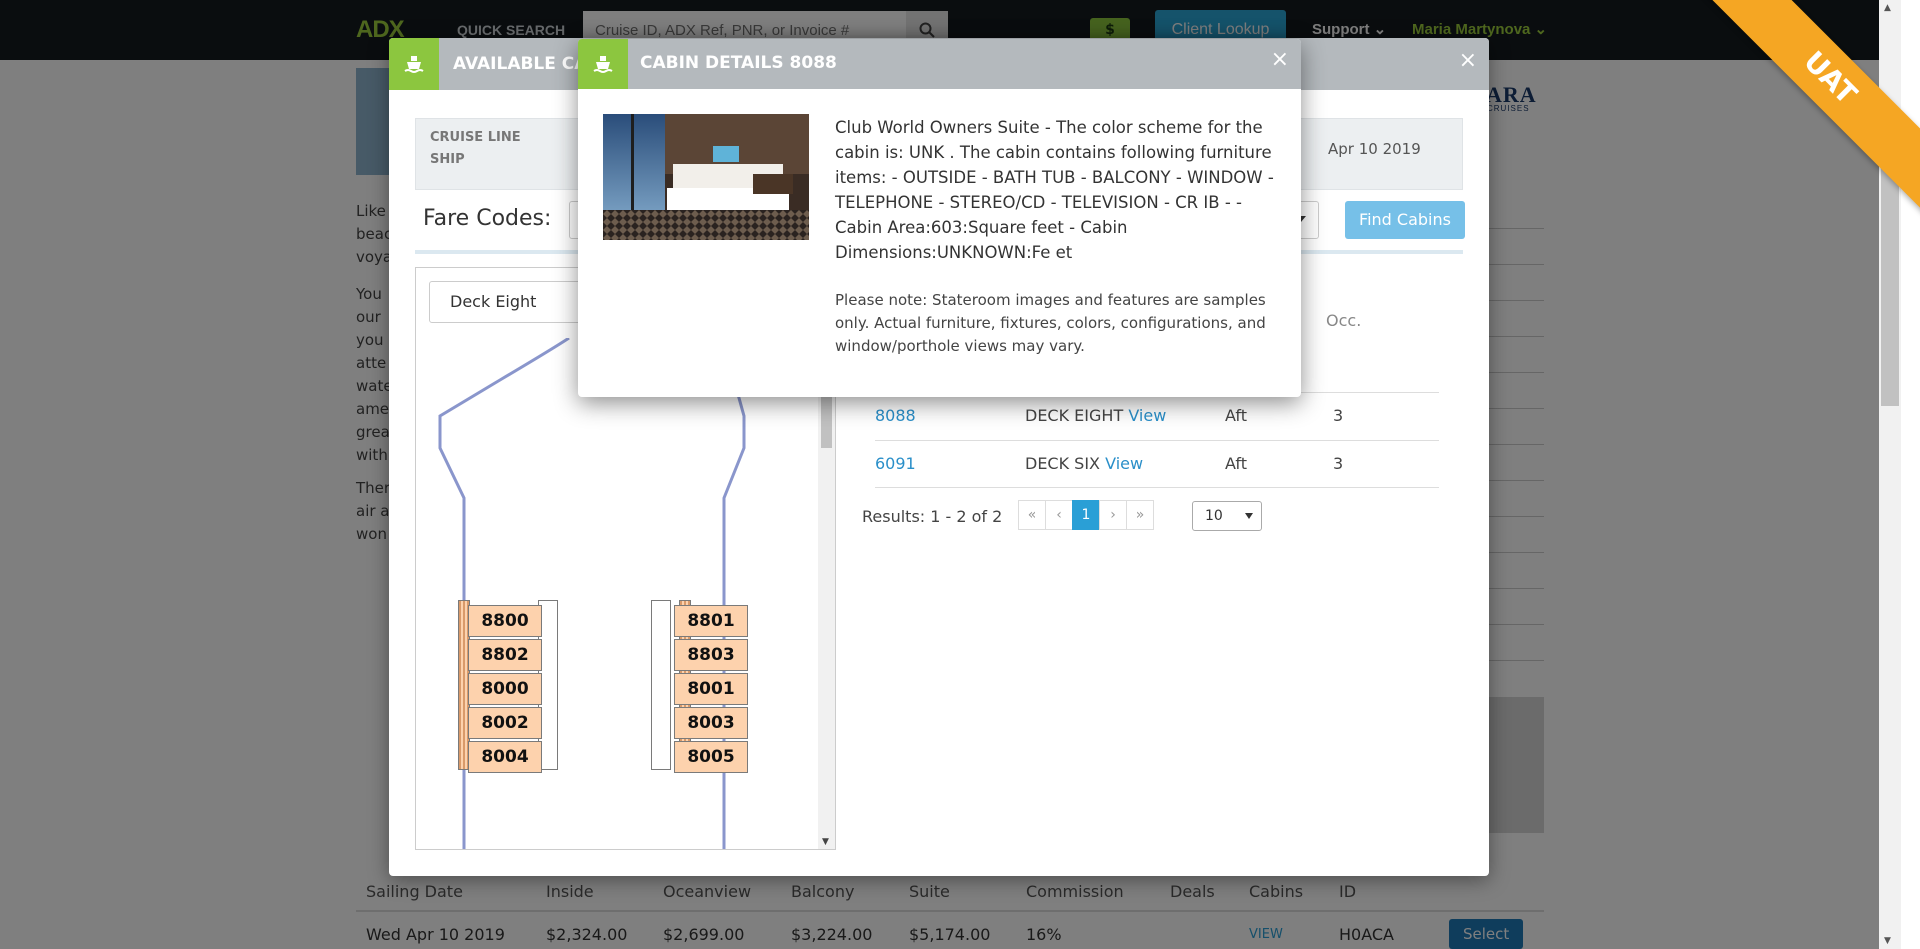 This screenshot has height=949, width=1920. I want to click on col-occupancy: Occ., so click(1344, 320).